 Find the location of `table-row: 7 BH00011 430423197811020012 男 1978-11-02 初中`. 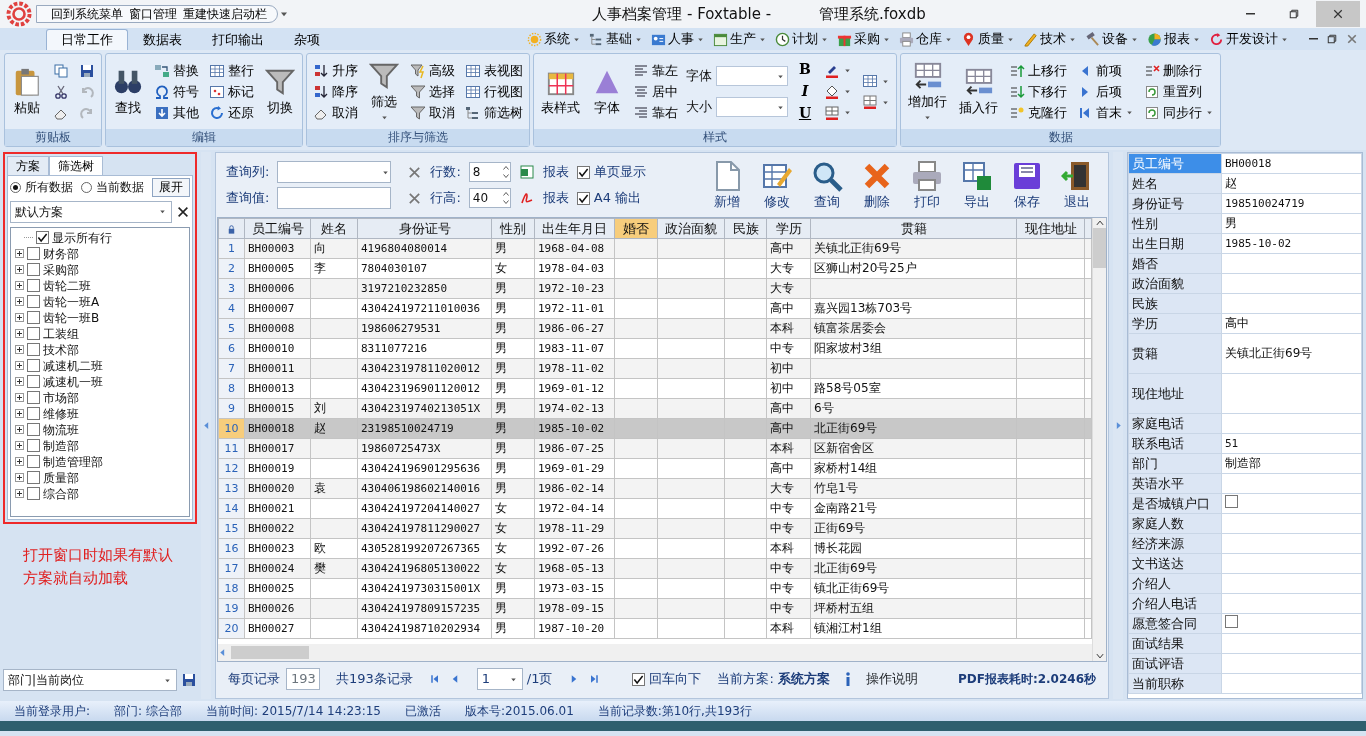

table-row: 7 BH00011 430423197811020012 男 1978-11-02 初中 is located at coordinates (655, 368).